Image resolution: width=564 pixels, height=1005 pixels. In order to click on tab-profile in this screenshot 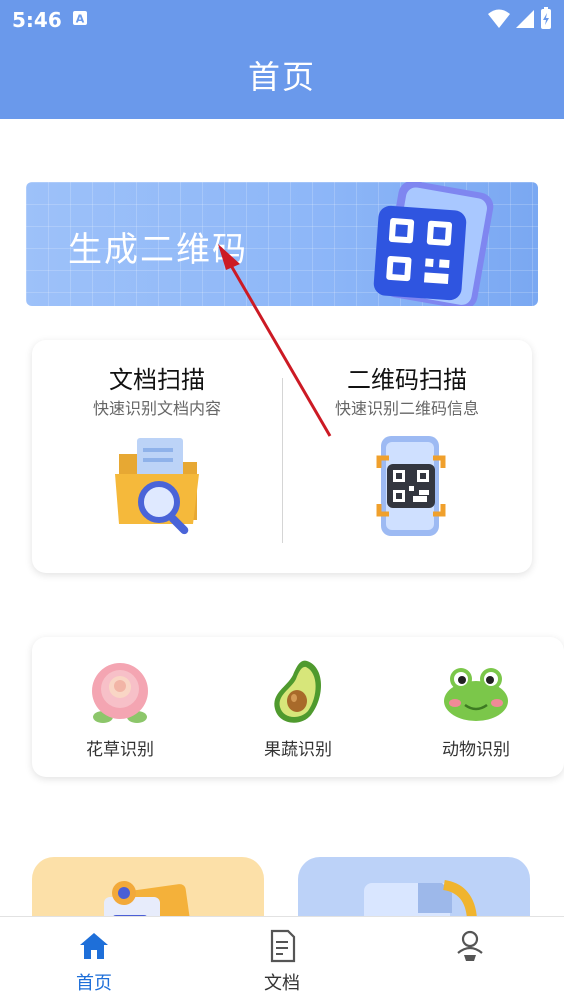, I will do `click(470, 961)`.